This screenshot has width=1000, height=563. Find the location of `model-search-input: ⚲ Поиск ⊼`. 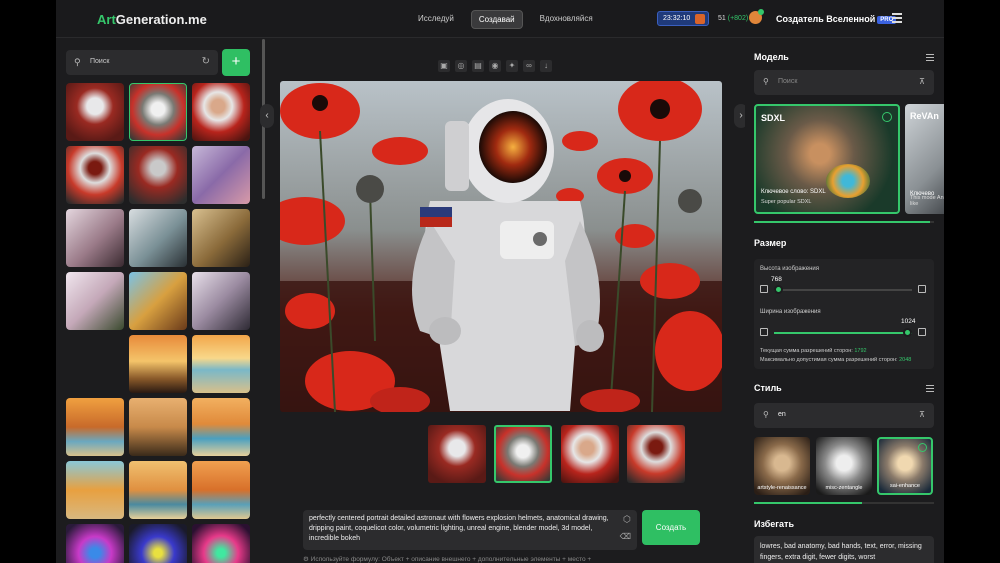

model-search-input: ⚲ Поиск ⊼ is located at coordinates (844, 82).